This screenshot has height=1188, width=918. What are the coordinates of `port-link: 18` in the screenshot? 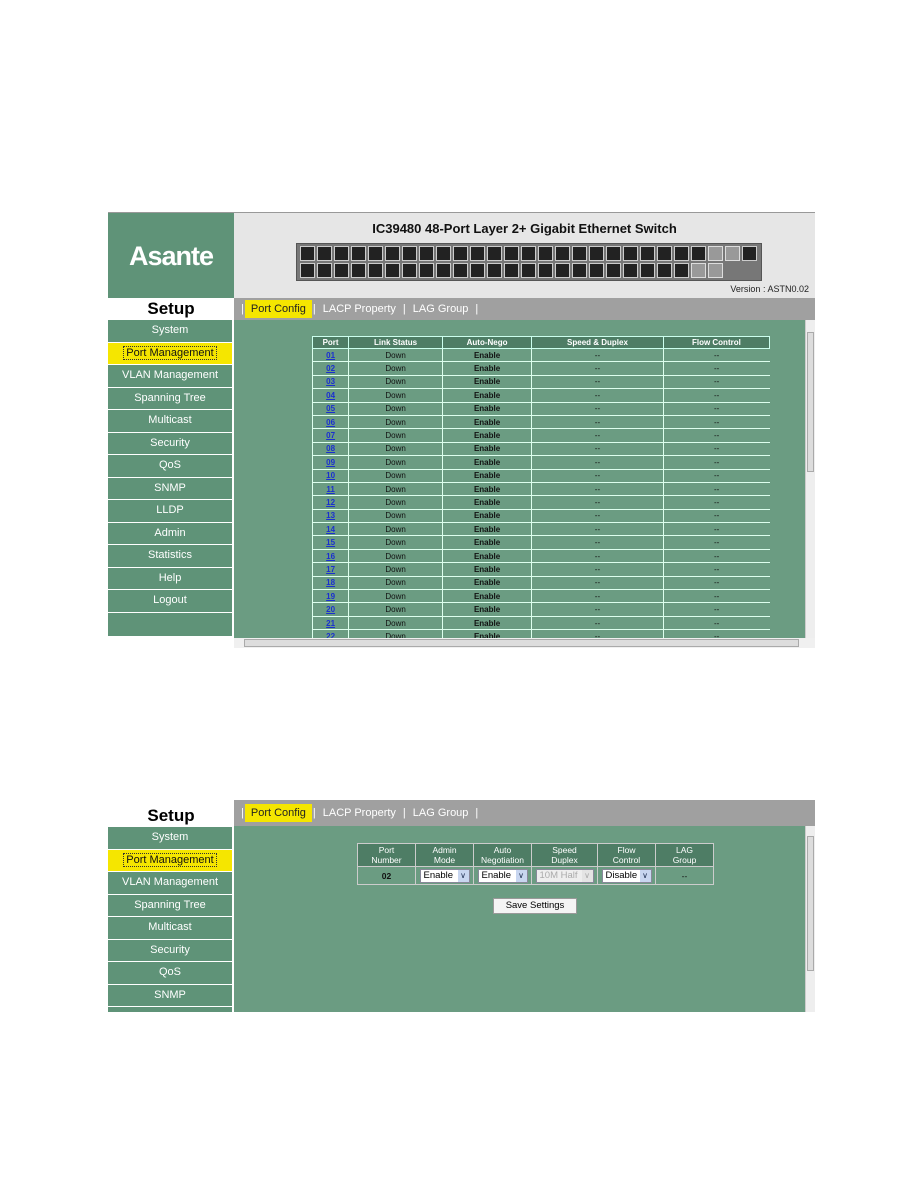 It's located at (330, 582).